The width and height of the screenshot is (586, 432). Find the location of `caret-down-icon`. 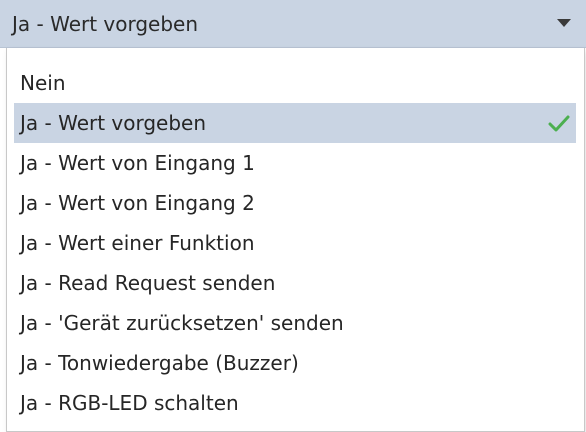

caret-down-icon is located at coordinates (564, 23).